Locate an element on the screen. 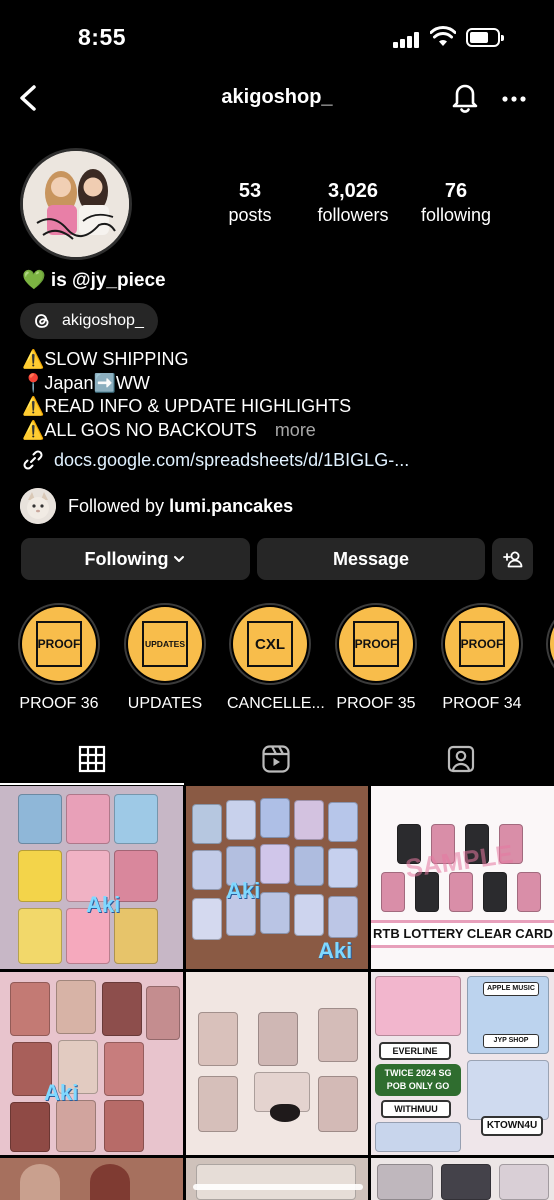 This screenshot has height=1200, width=554. highlight-partial: P is located at coordinates (549, 665).